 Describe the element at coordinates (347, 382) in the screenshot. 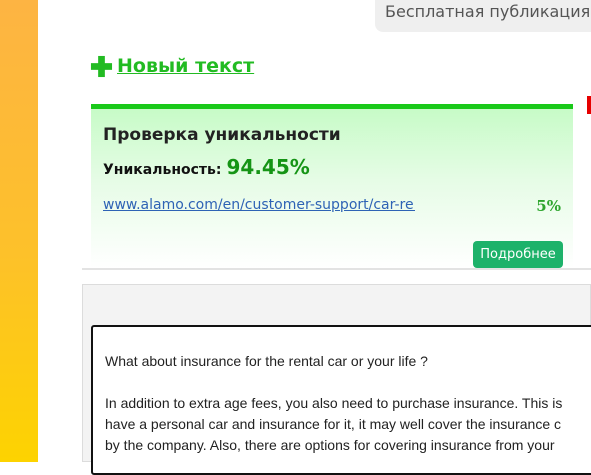

I see `editor-blank-line` at that location.